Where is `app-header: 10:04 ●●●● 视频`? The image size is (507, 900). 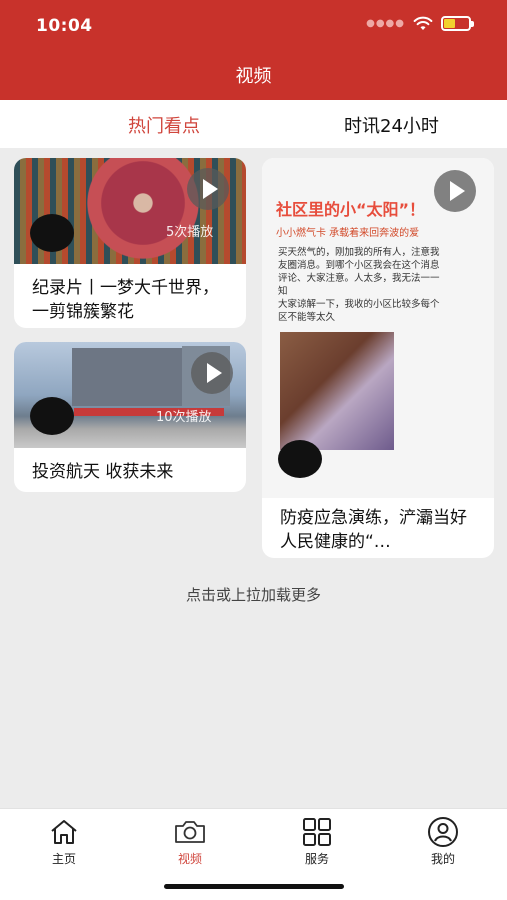 app-header: 10:04 ●●●● 视频 is located at coordinates (253, 50).